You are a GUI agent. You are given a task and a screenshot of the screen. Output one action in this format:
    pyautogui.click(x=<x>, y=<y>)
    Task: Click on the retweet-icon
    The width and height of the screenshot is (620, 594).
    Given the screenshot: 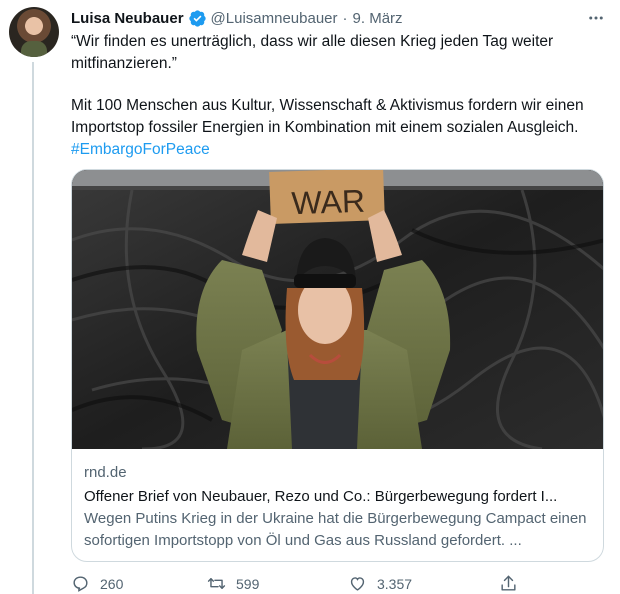 What is the action you would take?
    pyautogui.click(x=216, y=583)
    